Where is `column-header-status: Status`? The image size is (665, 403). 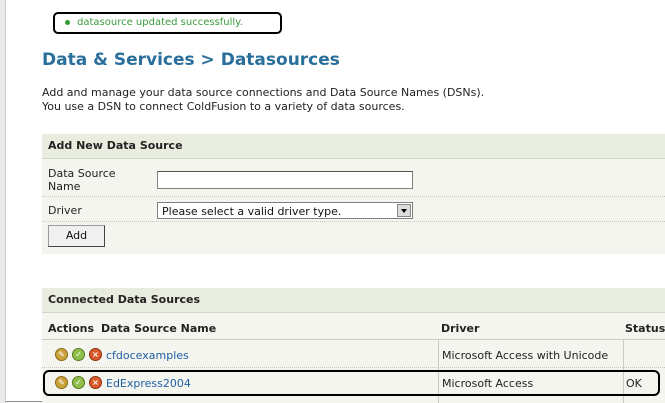 column-header-status: Status is located at coordinates (645, 328).